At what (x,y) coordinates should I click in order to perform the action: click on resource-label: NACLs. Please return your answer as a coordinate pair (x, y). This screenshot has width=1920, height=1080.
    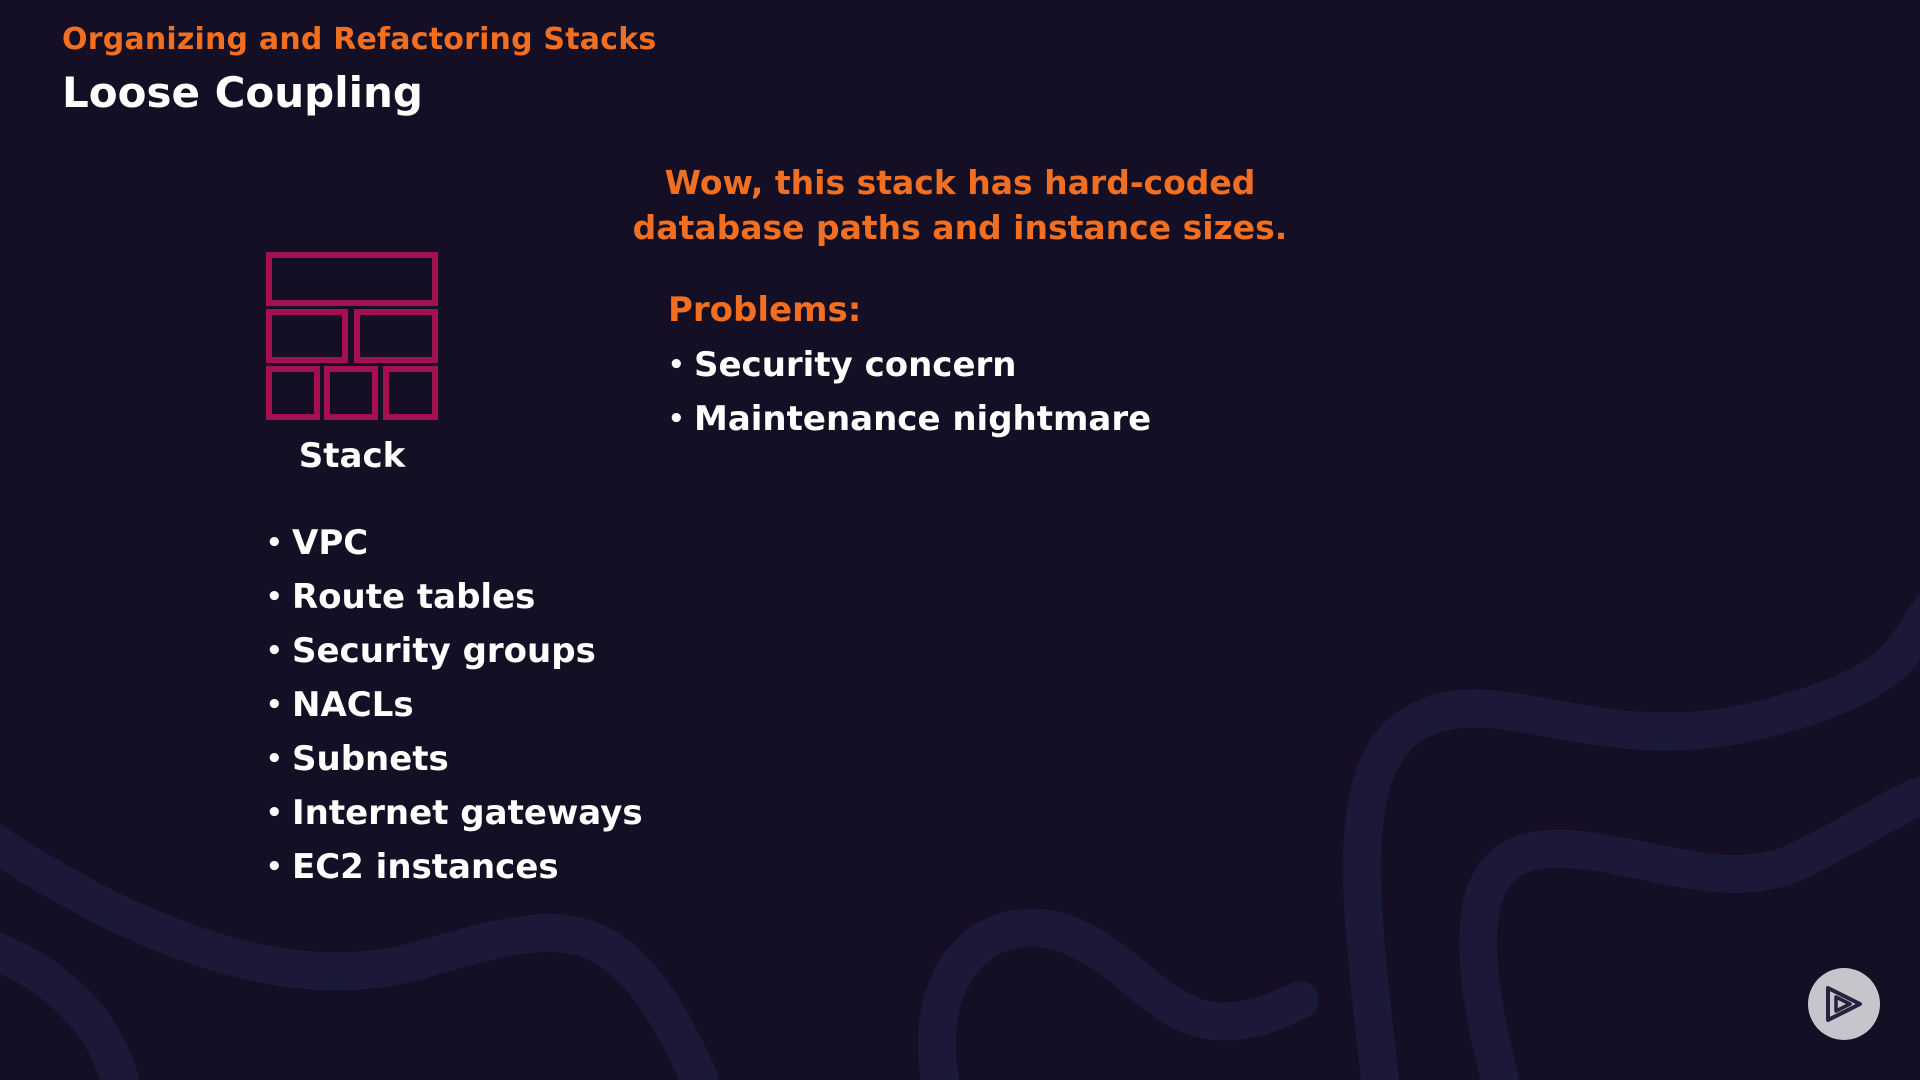
    Looking at the image, I should click on (353, 705).